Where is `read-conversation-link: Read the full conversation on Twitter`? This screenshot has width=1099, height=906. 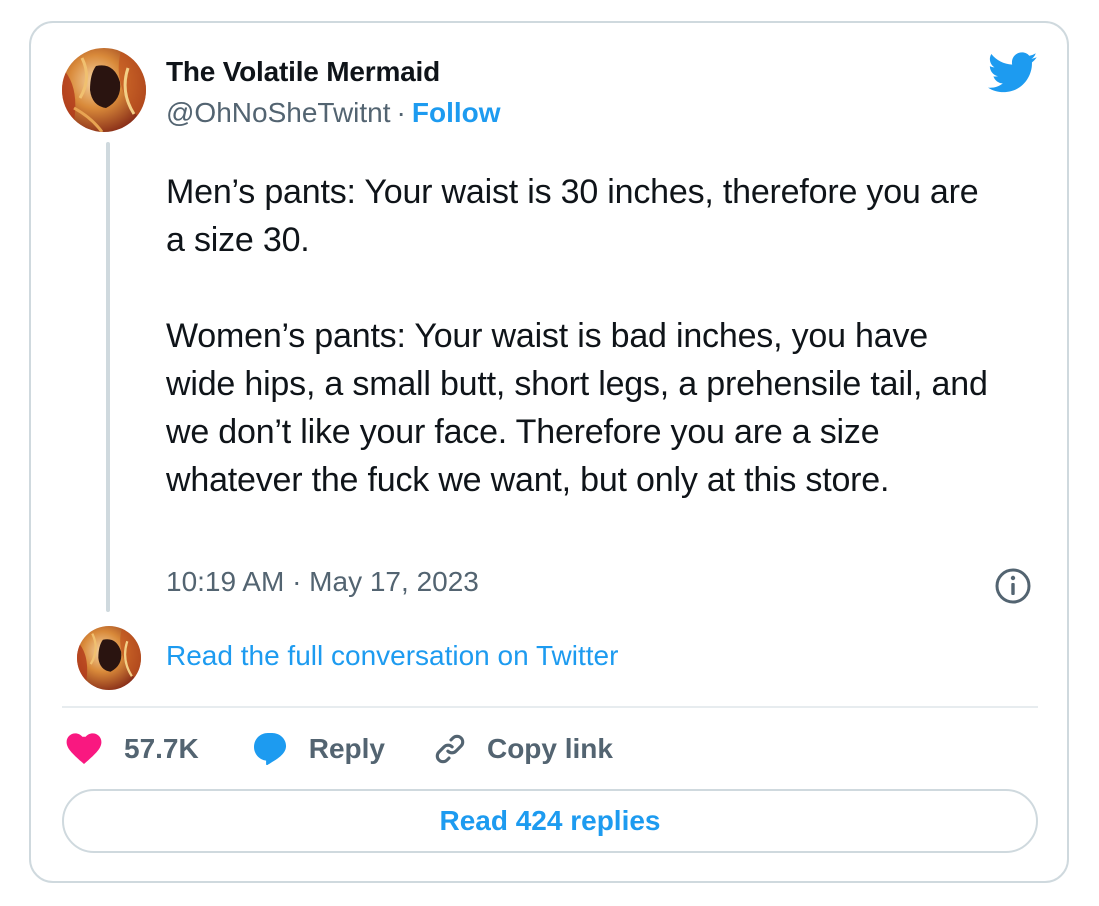 read-conversation-link: Read the full conversation on Twitter is located at coordinates (392, 656).